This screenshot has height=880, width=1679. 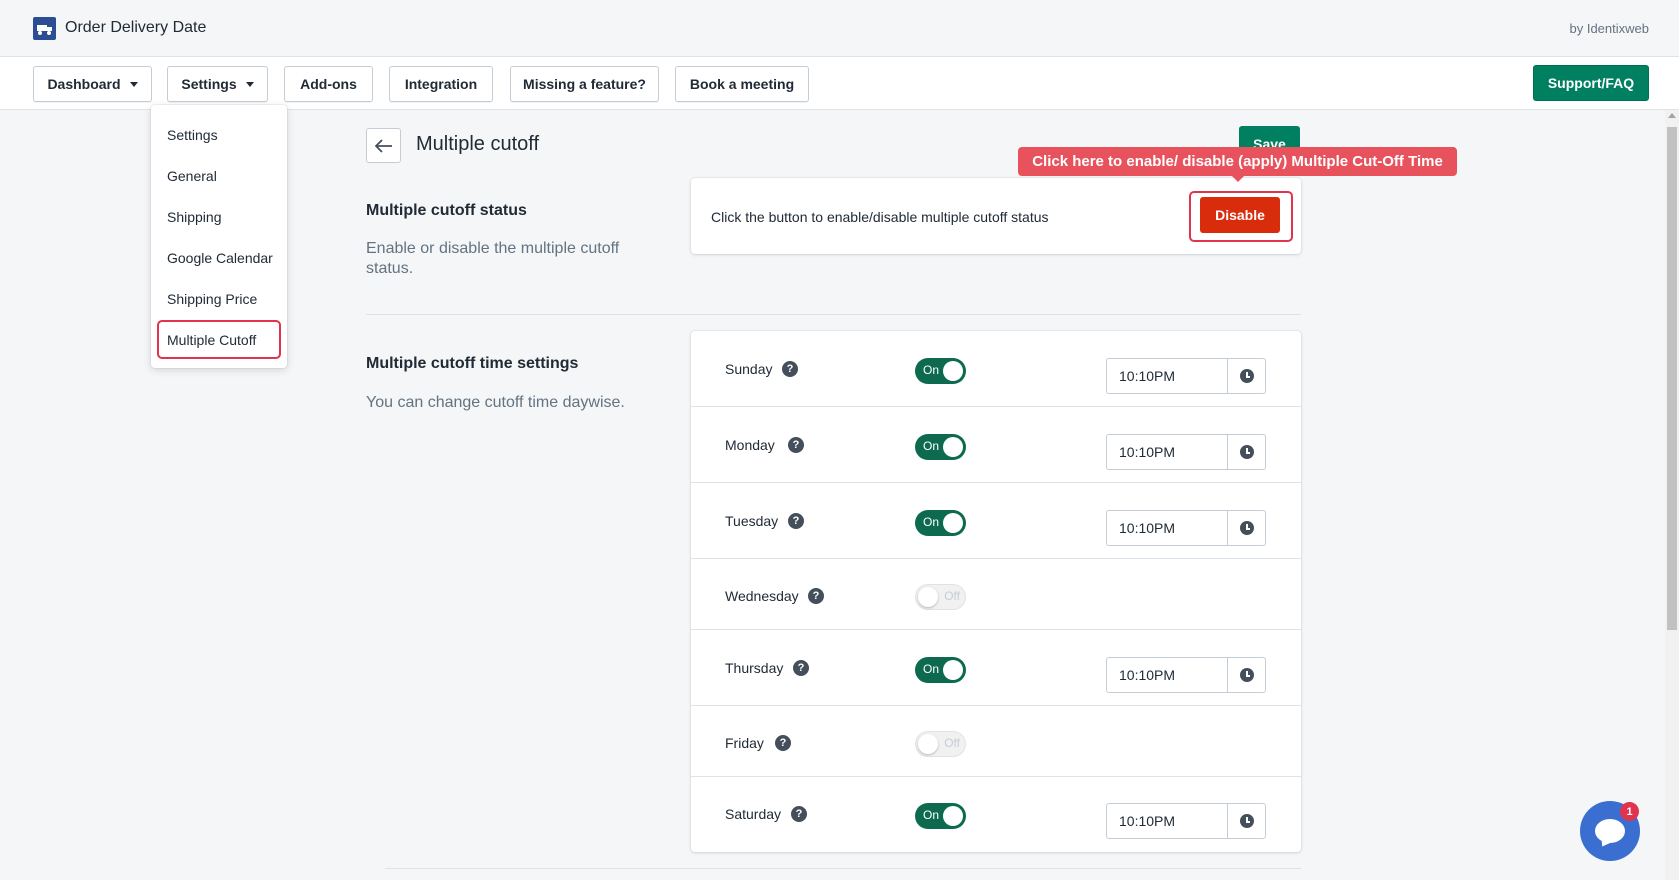 What do you see at coordinates (1591, 83) in the screenshot?
I see `support-faq-button: Support/FAQ` at bounding box center [1591, 83].